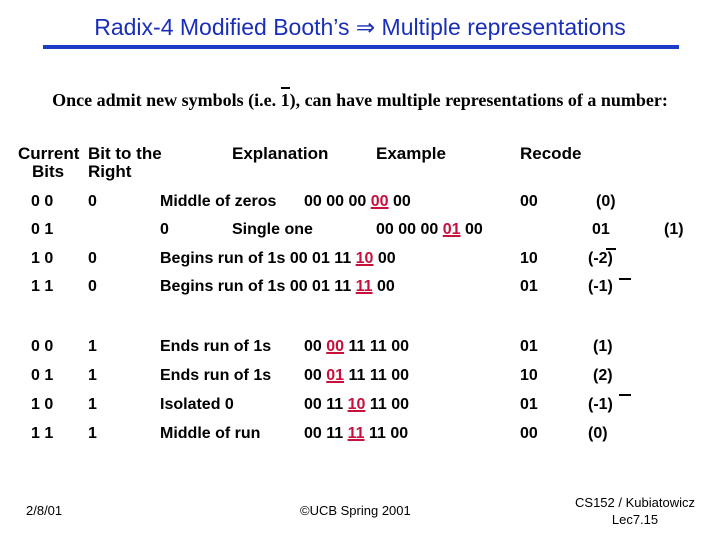 This screenshot has height=540, width=720. What do you see at coordinates (197, 404) in the screenshot?
I see `cell-explanation: Isolated 0` at bounding box center [197, 404].